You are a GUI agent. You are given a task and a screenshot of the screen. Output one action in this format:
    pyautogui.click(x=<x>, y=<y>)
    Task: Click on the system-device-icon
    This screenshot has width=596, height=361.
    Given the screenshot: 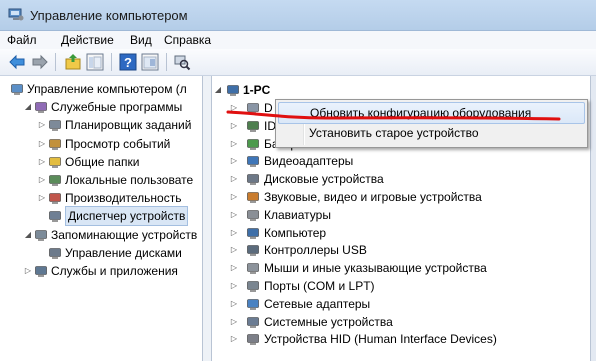 What is the action you would take?
    pyautogui.click(x=253, y=322)
    